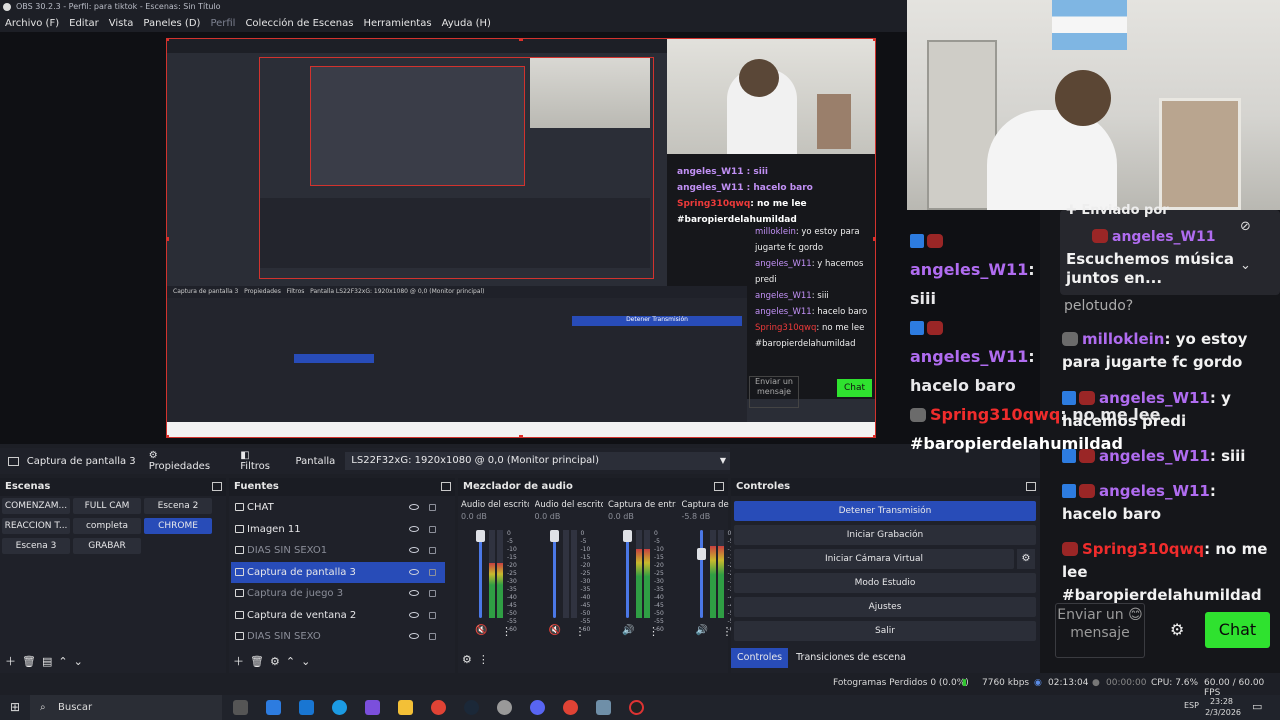 This screenshot has height=720, width=1280. What do you see at coordinates (338, 593) in the screenshot?
I see `source-item: Captura de juego 3` at bounding box center [338, 593].